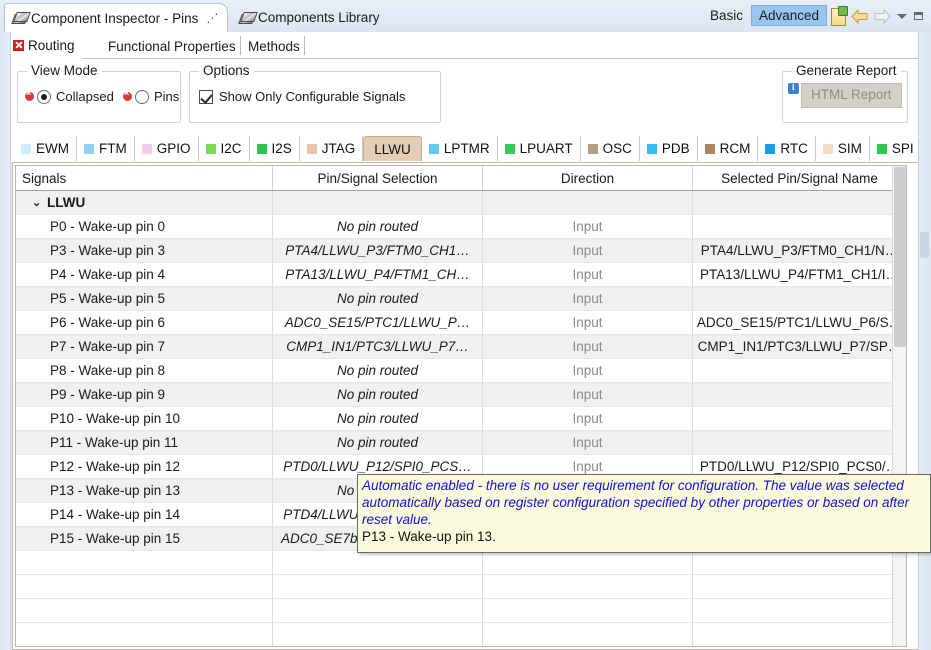 The height and width of the screenshot is (650, 931). What do you see at coordinates (901, 16) in the screenshot?
I see `view-menu-icon` at bounding box center [901, 16].